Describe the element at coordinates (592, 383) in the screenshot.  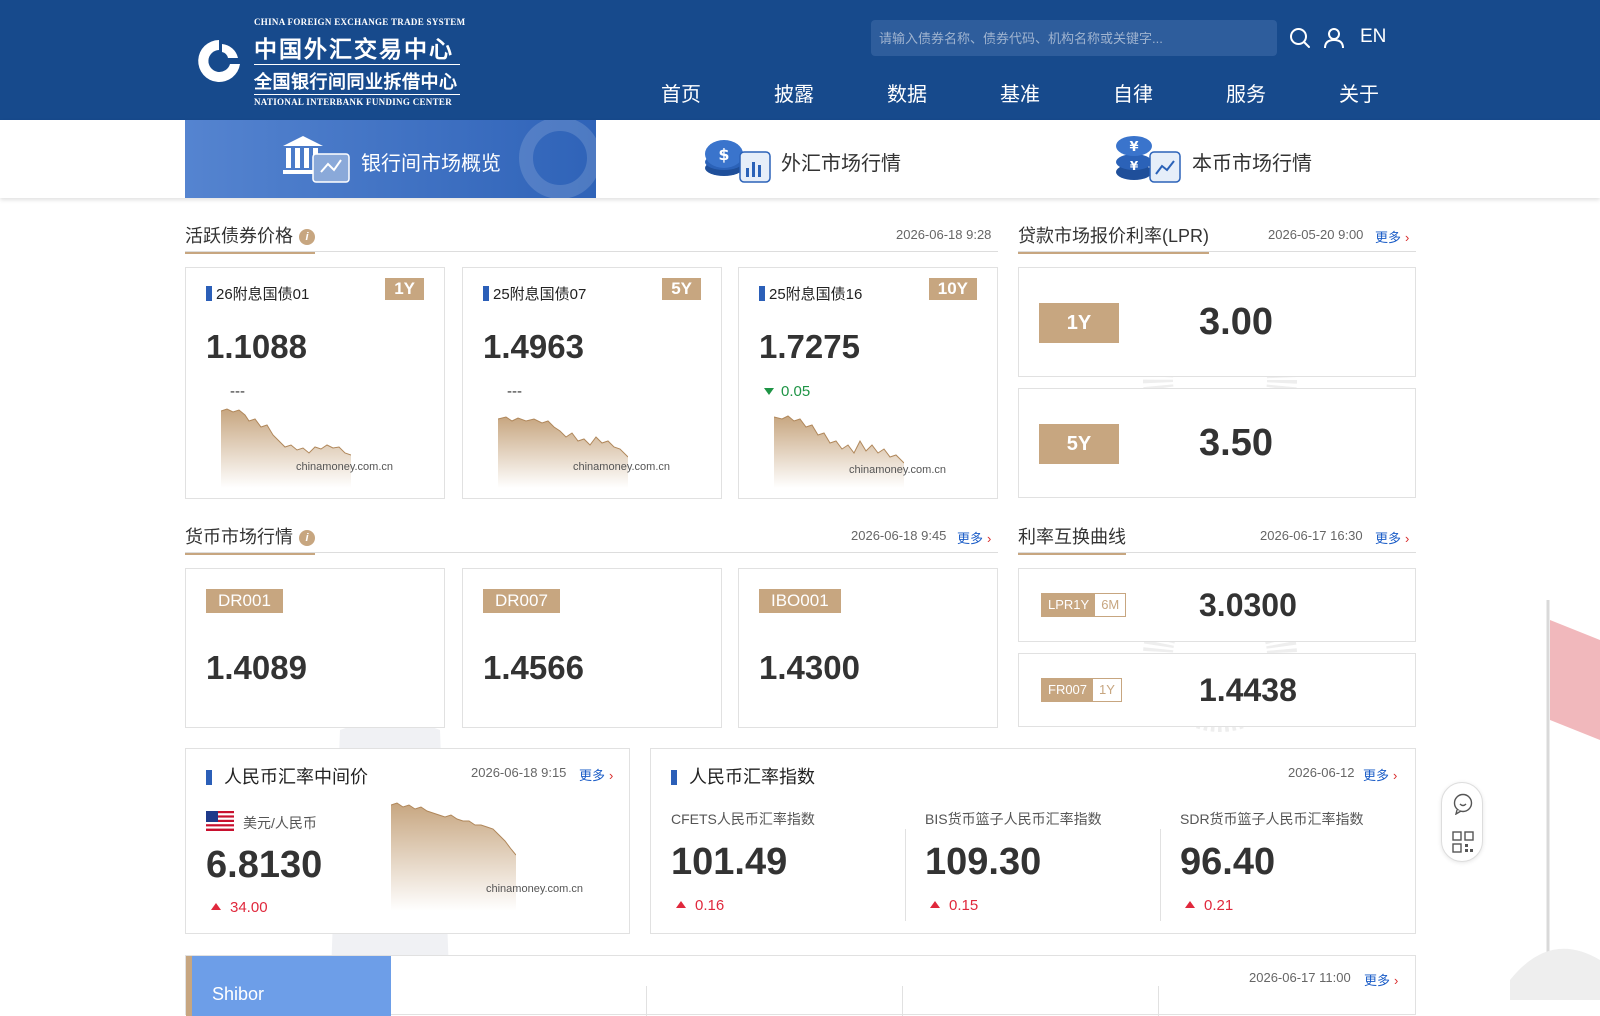
I see `bond-card: 25附息国债07 5Y 1.4963 --- chinamoney.com.cn` at that location.